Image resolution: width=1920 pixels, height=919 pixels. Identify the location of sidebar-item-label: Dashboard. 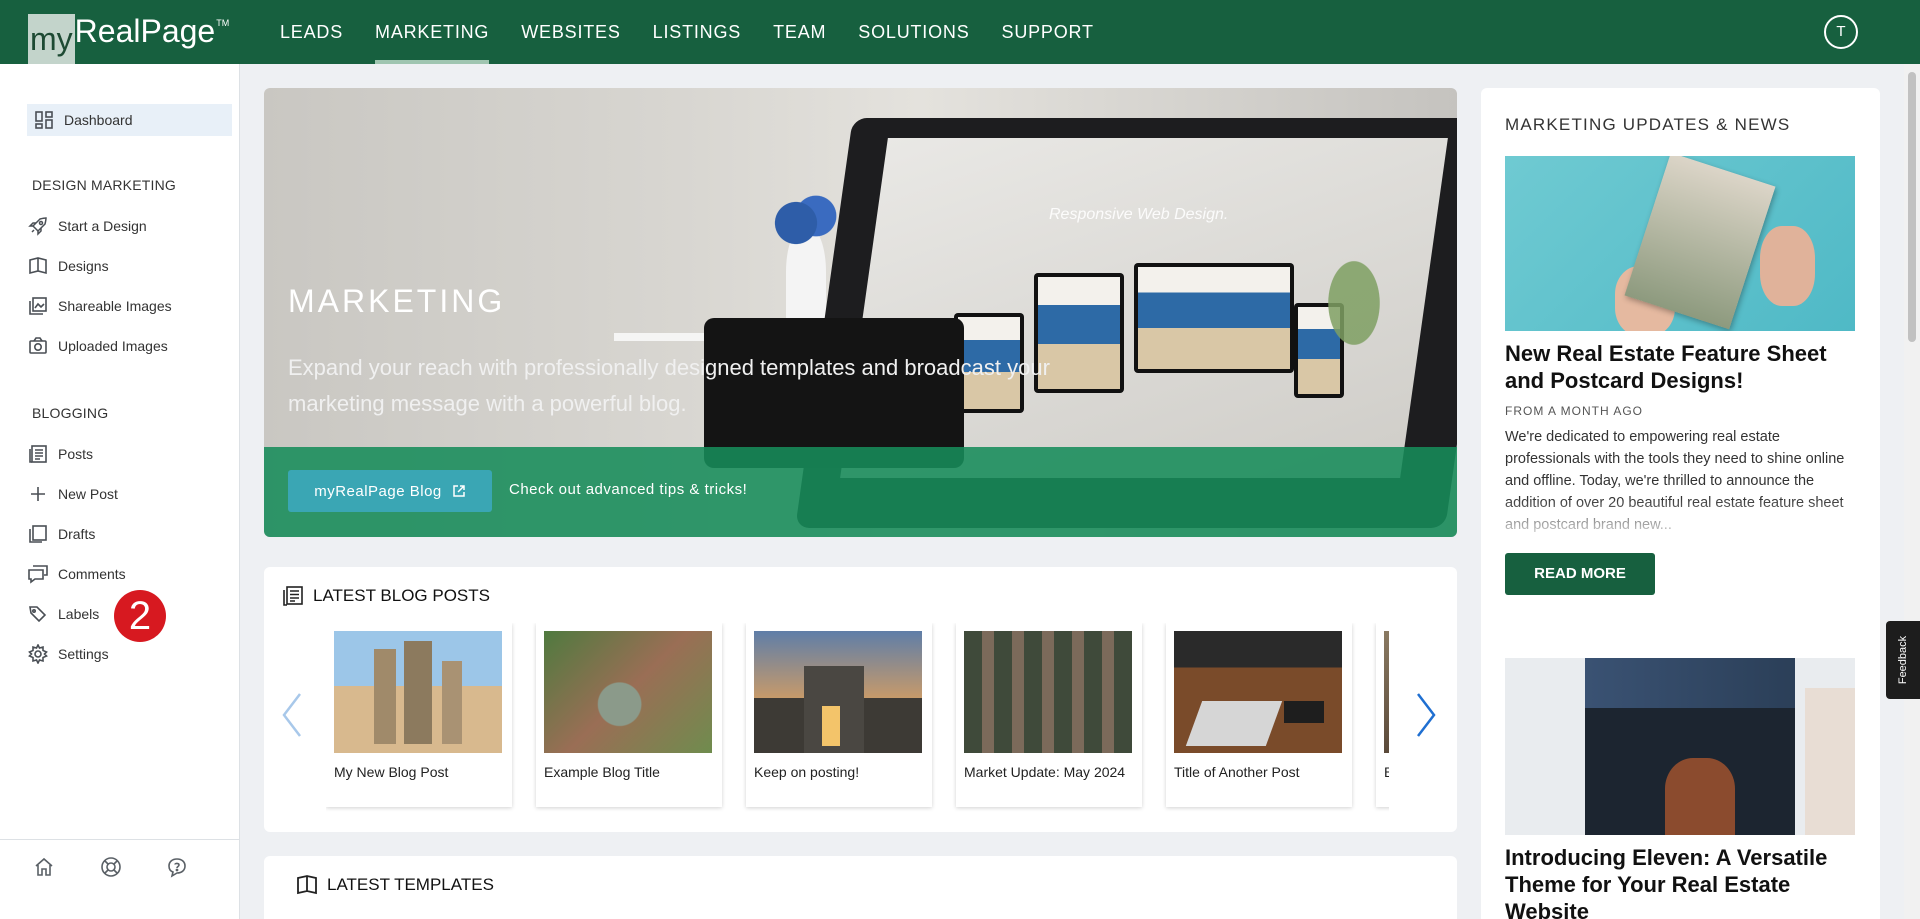
(98, 120).